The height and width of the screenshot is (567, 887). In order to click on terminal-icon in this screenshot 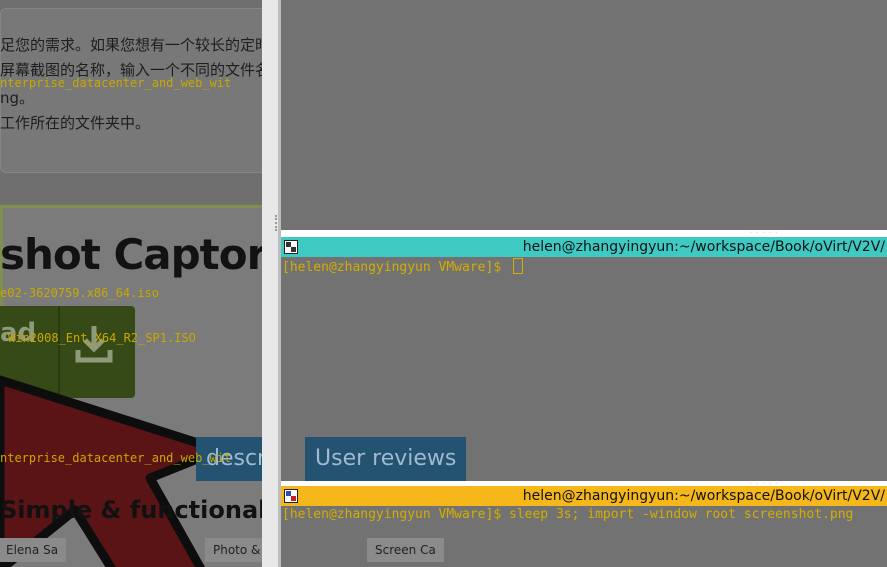, I will do `click(291, 247)`.